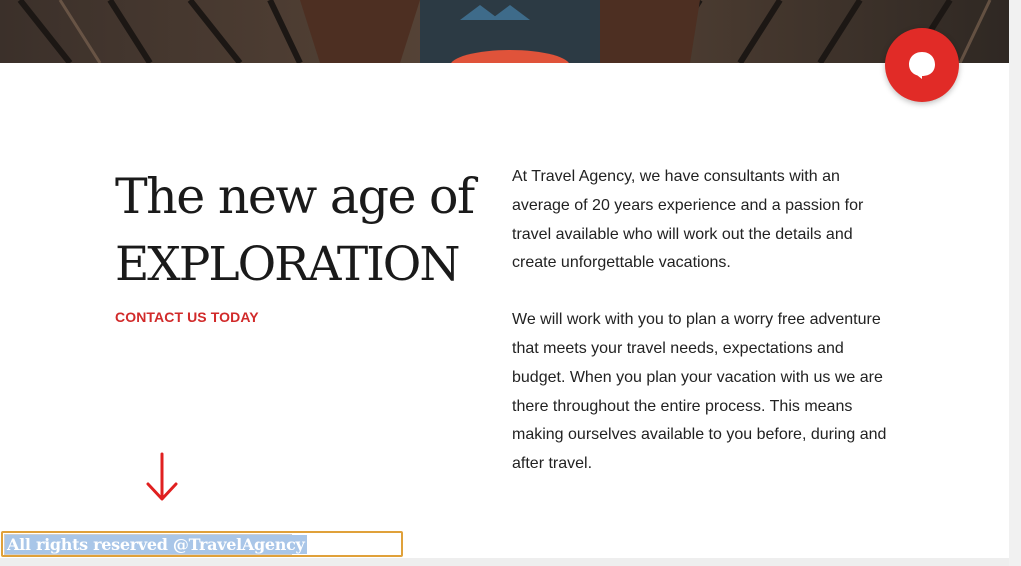 The image size is (1021, 566). I want to click on arrow-down-icon, so click(162, 476).